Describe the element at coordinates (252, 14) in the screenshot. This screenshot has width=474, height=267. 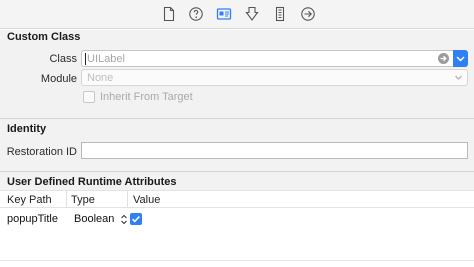
I see `attributes-inspector-icon` at that location.